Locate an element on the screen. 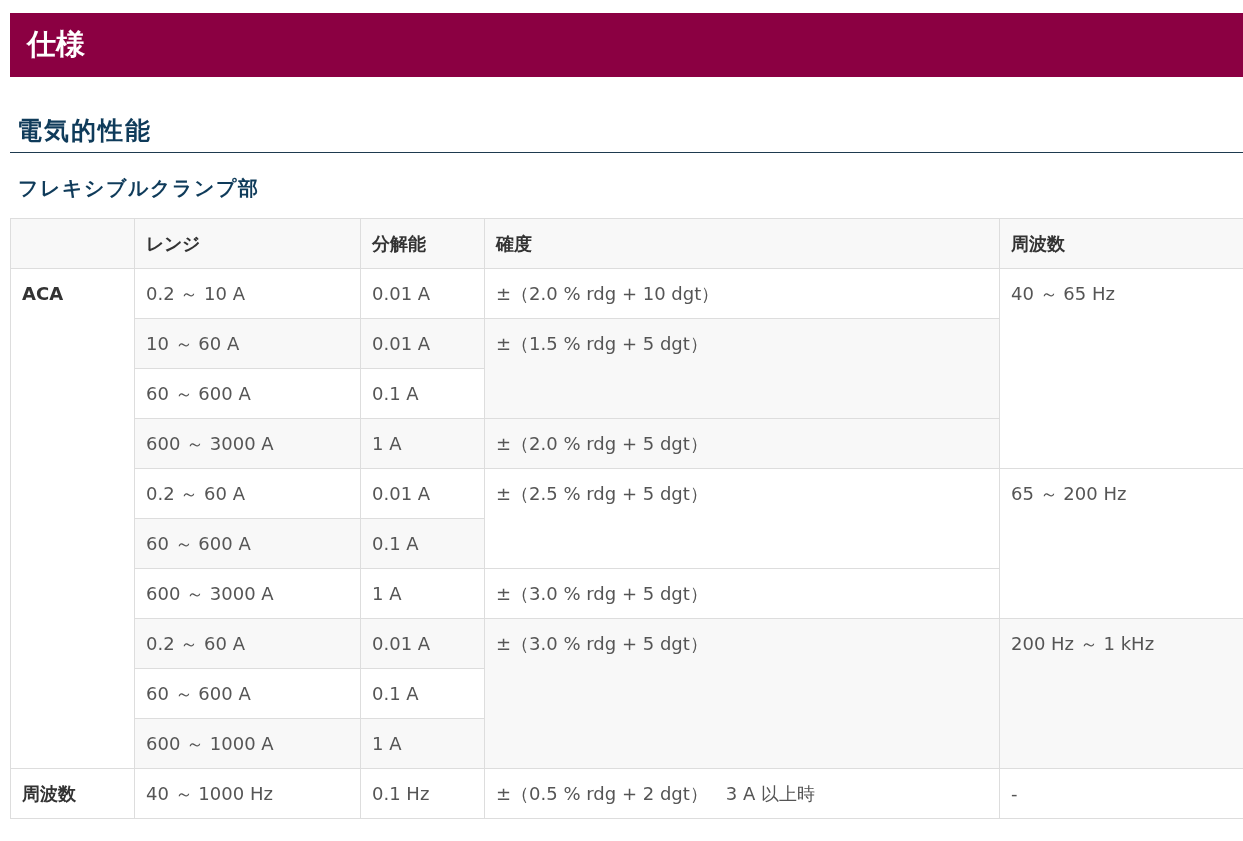 This screenshot has width=1243, height=841. column-header: 確度 is located at coordinates (742, 243).